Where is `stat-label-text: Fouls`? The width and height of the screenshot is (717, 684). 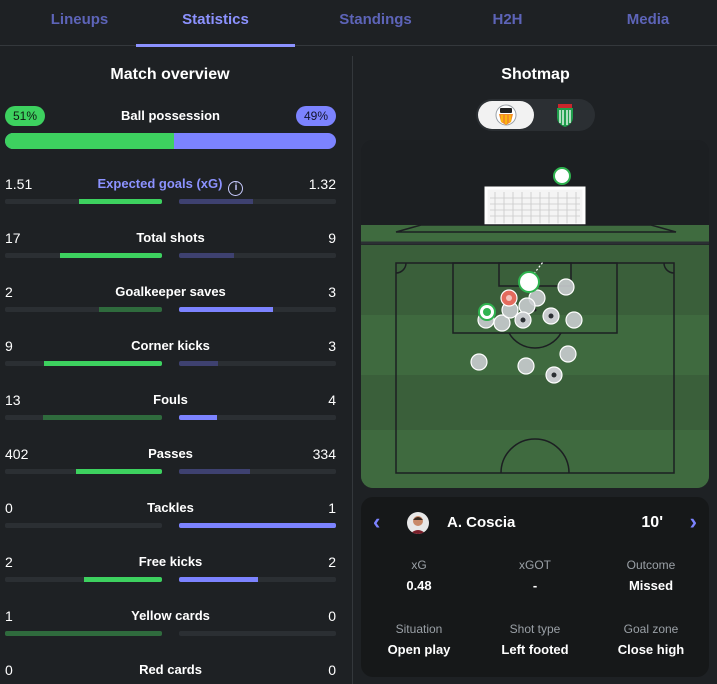 stat-label-text: Fouls is located at coordinates (170, 399).